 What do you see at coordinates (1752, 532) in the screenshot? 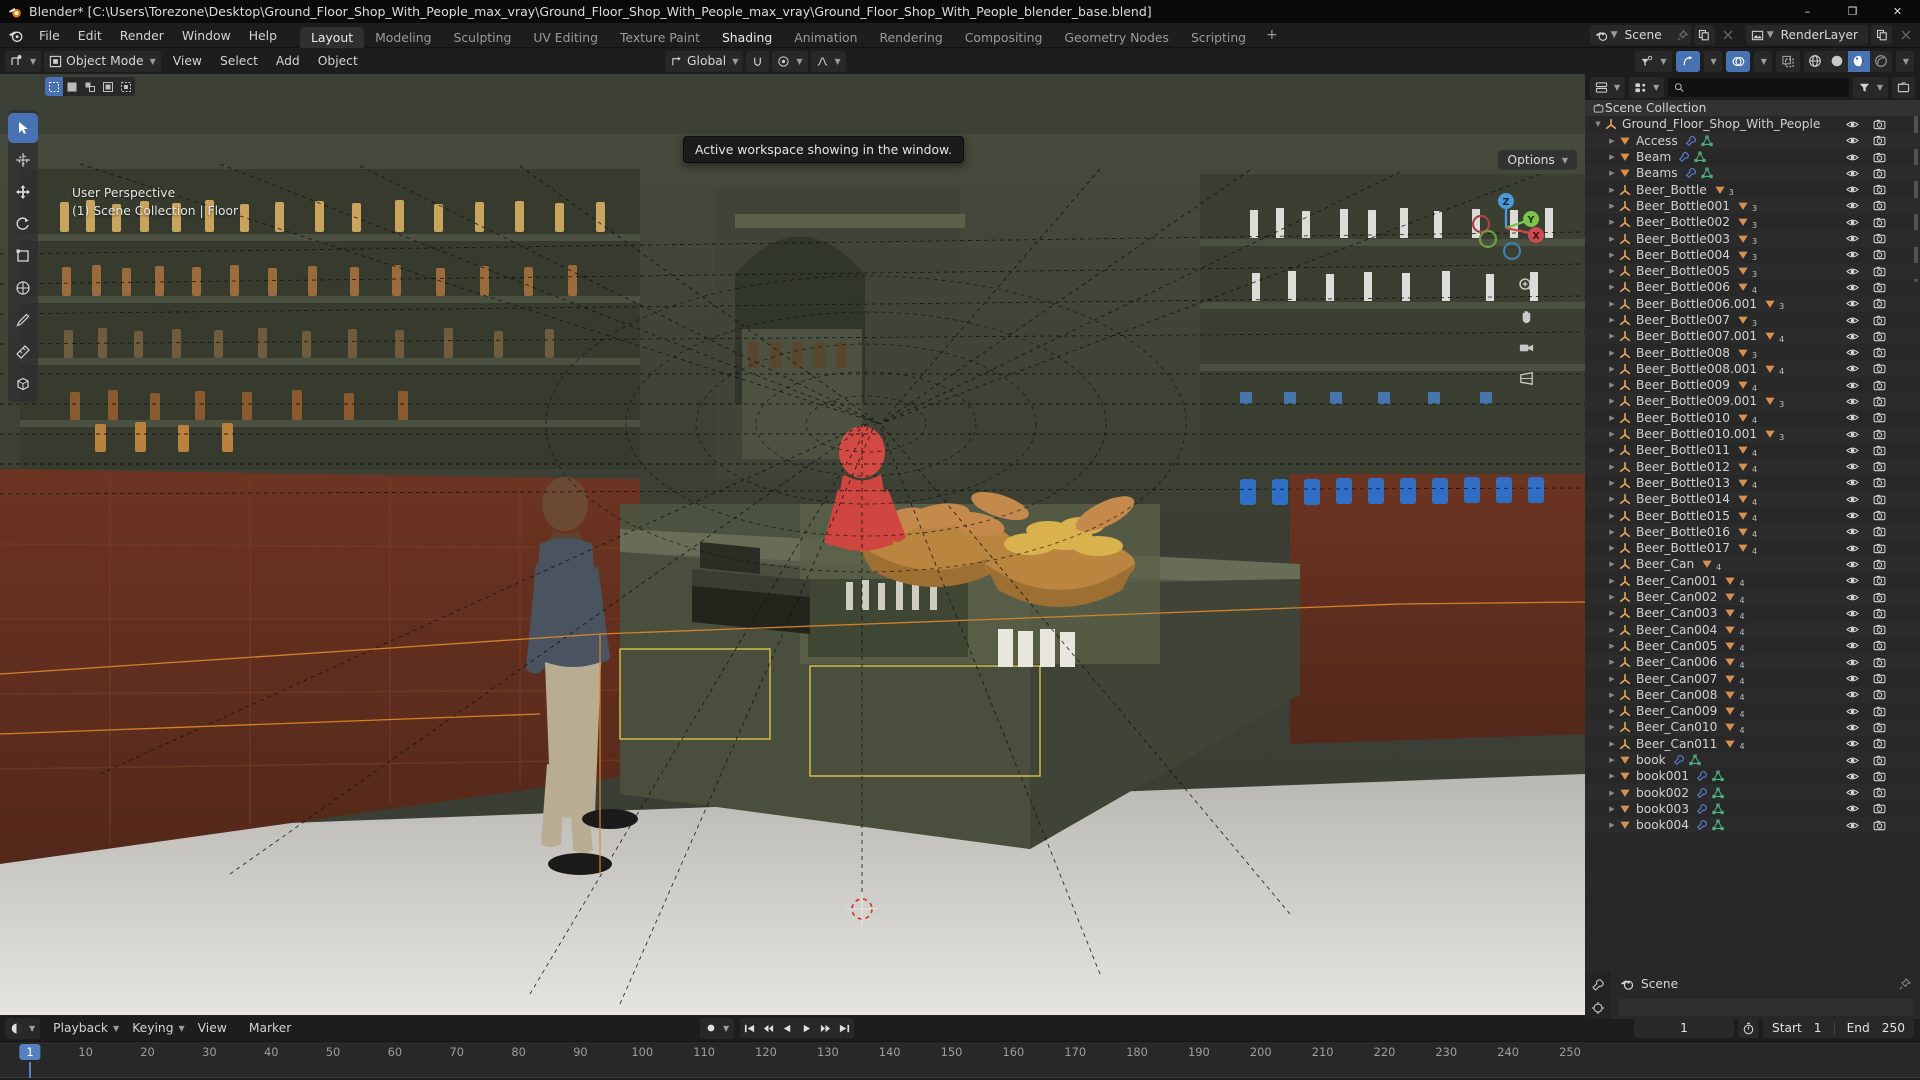
I see `outliner-item-row: ▶ Beer_Bottle016 4` at bounding box center [1752, 532].